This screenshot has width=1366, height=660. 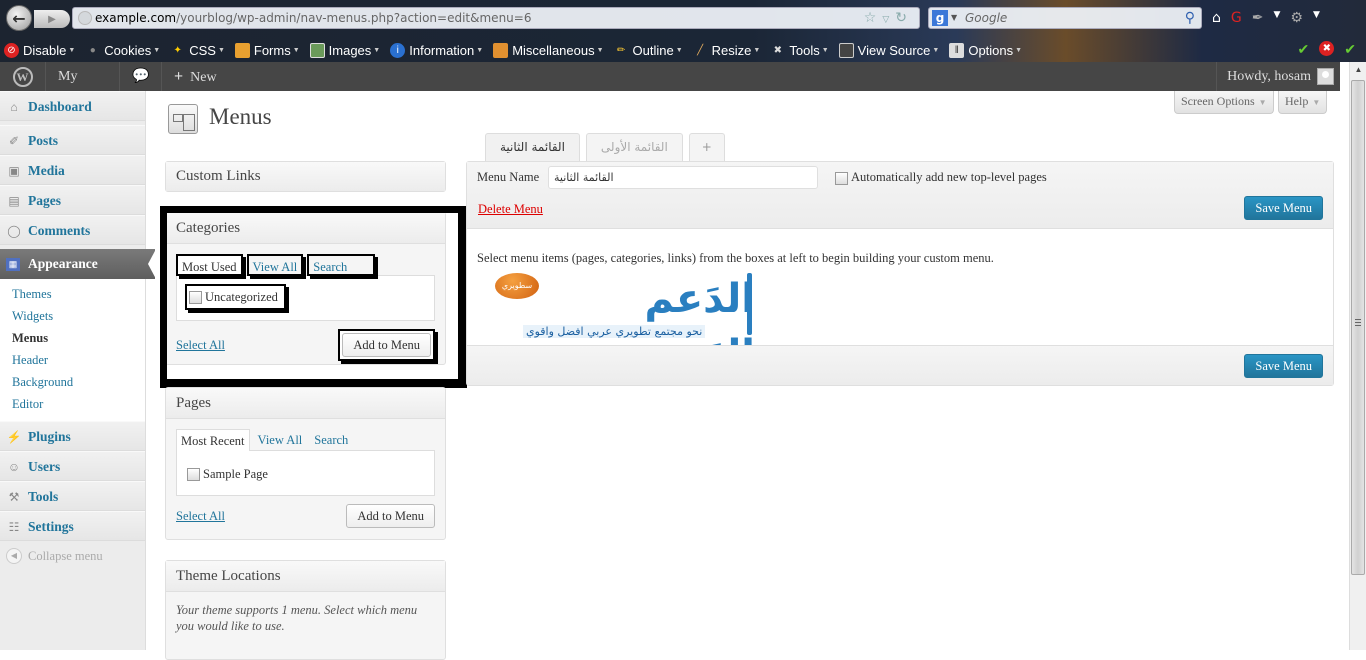 I want to click on toolbar-css: ✦ CSS ▼, so click(x=197, y=50).